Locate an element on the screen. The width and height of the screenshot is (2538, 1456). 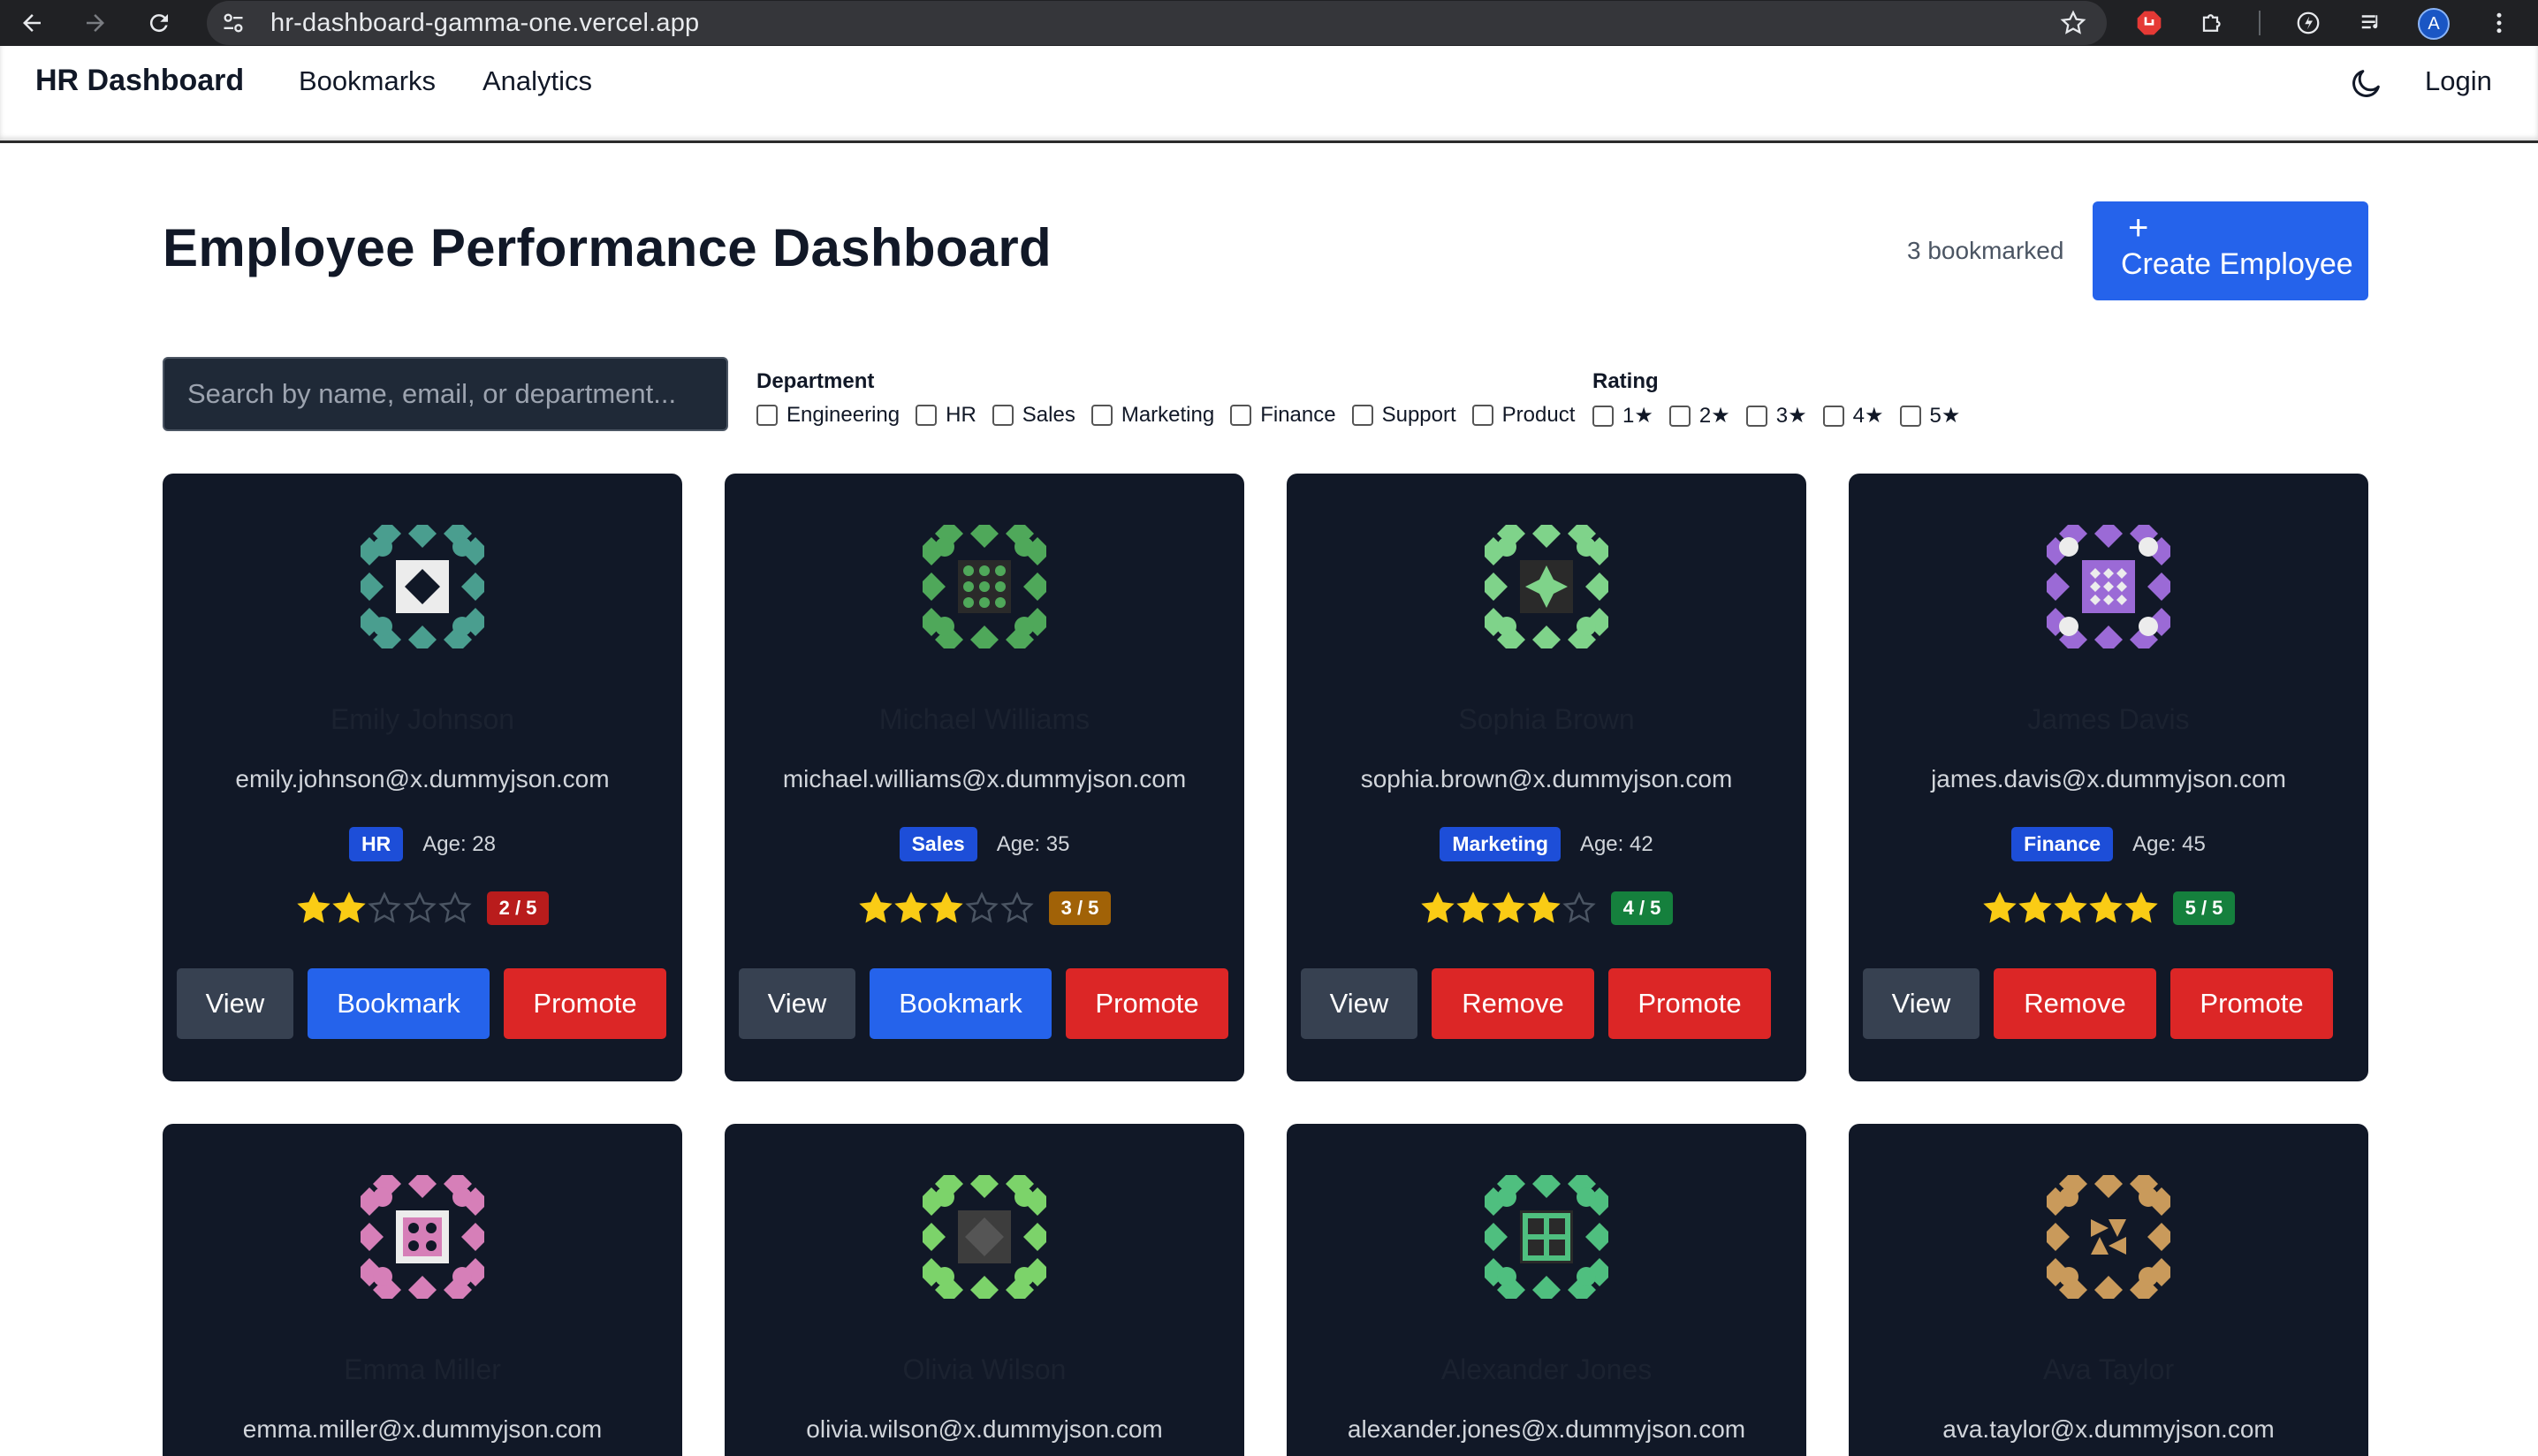
employee-email: james.davis@x.dummyjson.com is located at coordinates (2108, 778).